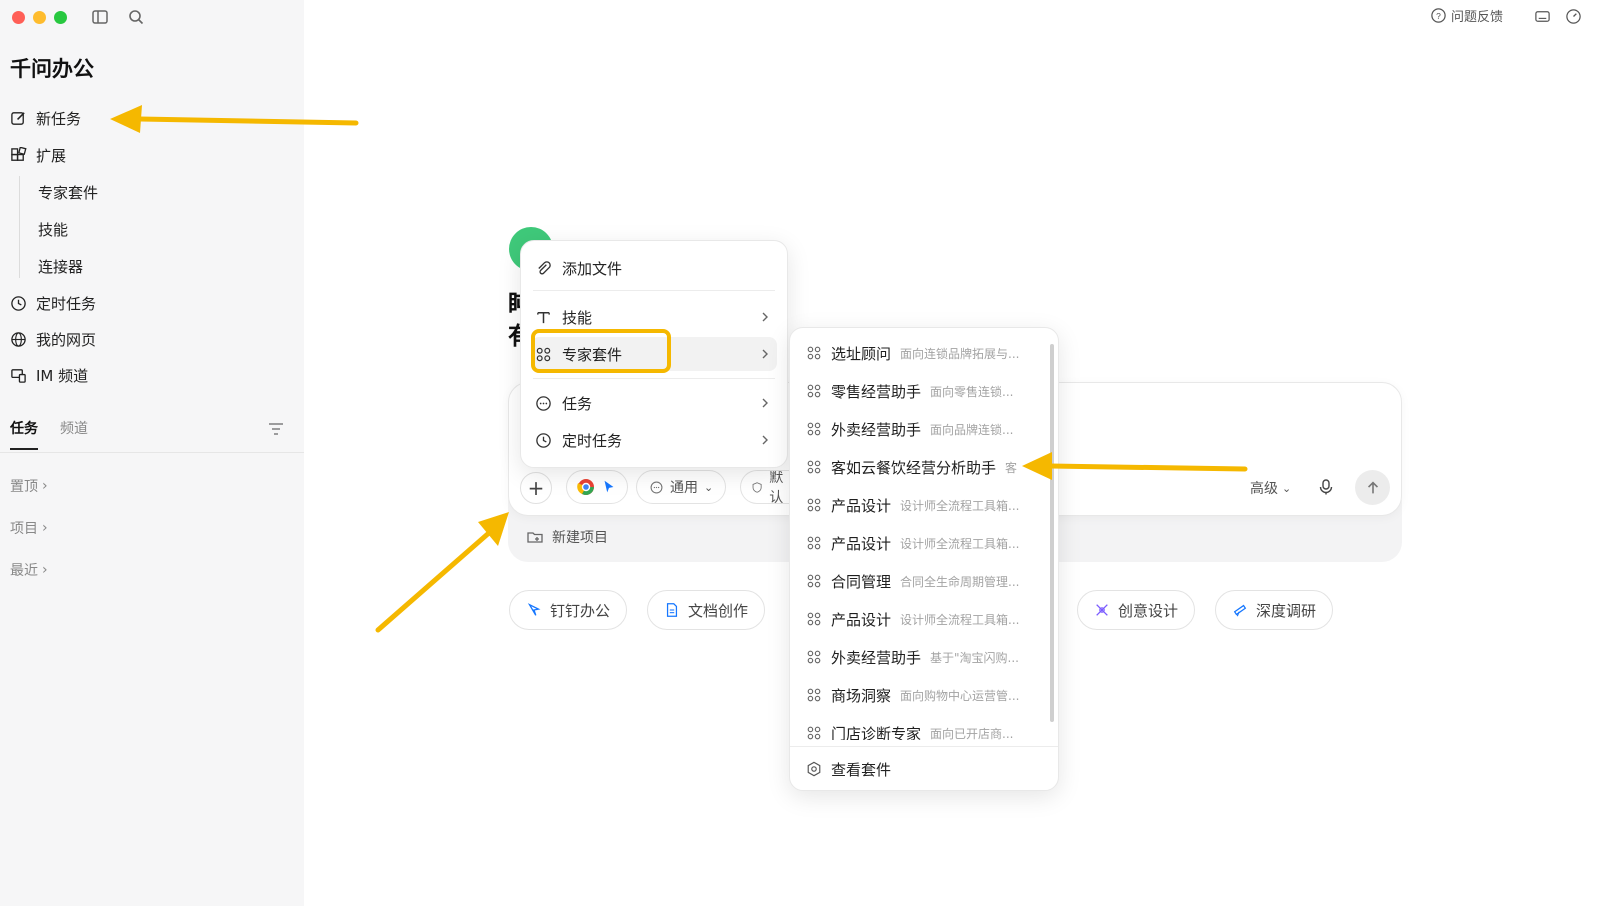 The height and width of the screenshot is (906, 1600). I want to click on add-button: +, so click(536, 488).